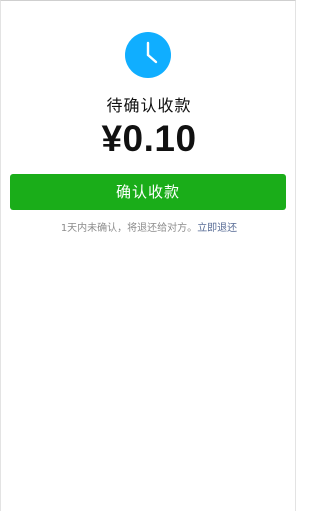  Describe the element at coordinates (149, 105) in the screenshot. I see `status-title: 待确认收款` at that location.